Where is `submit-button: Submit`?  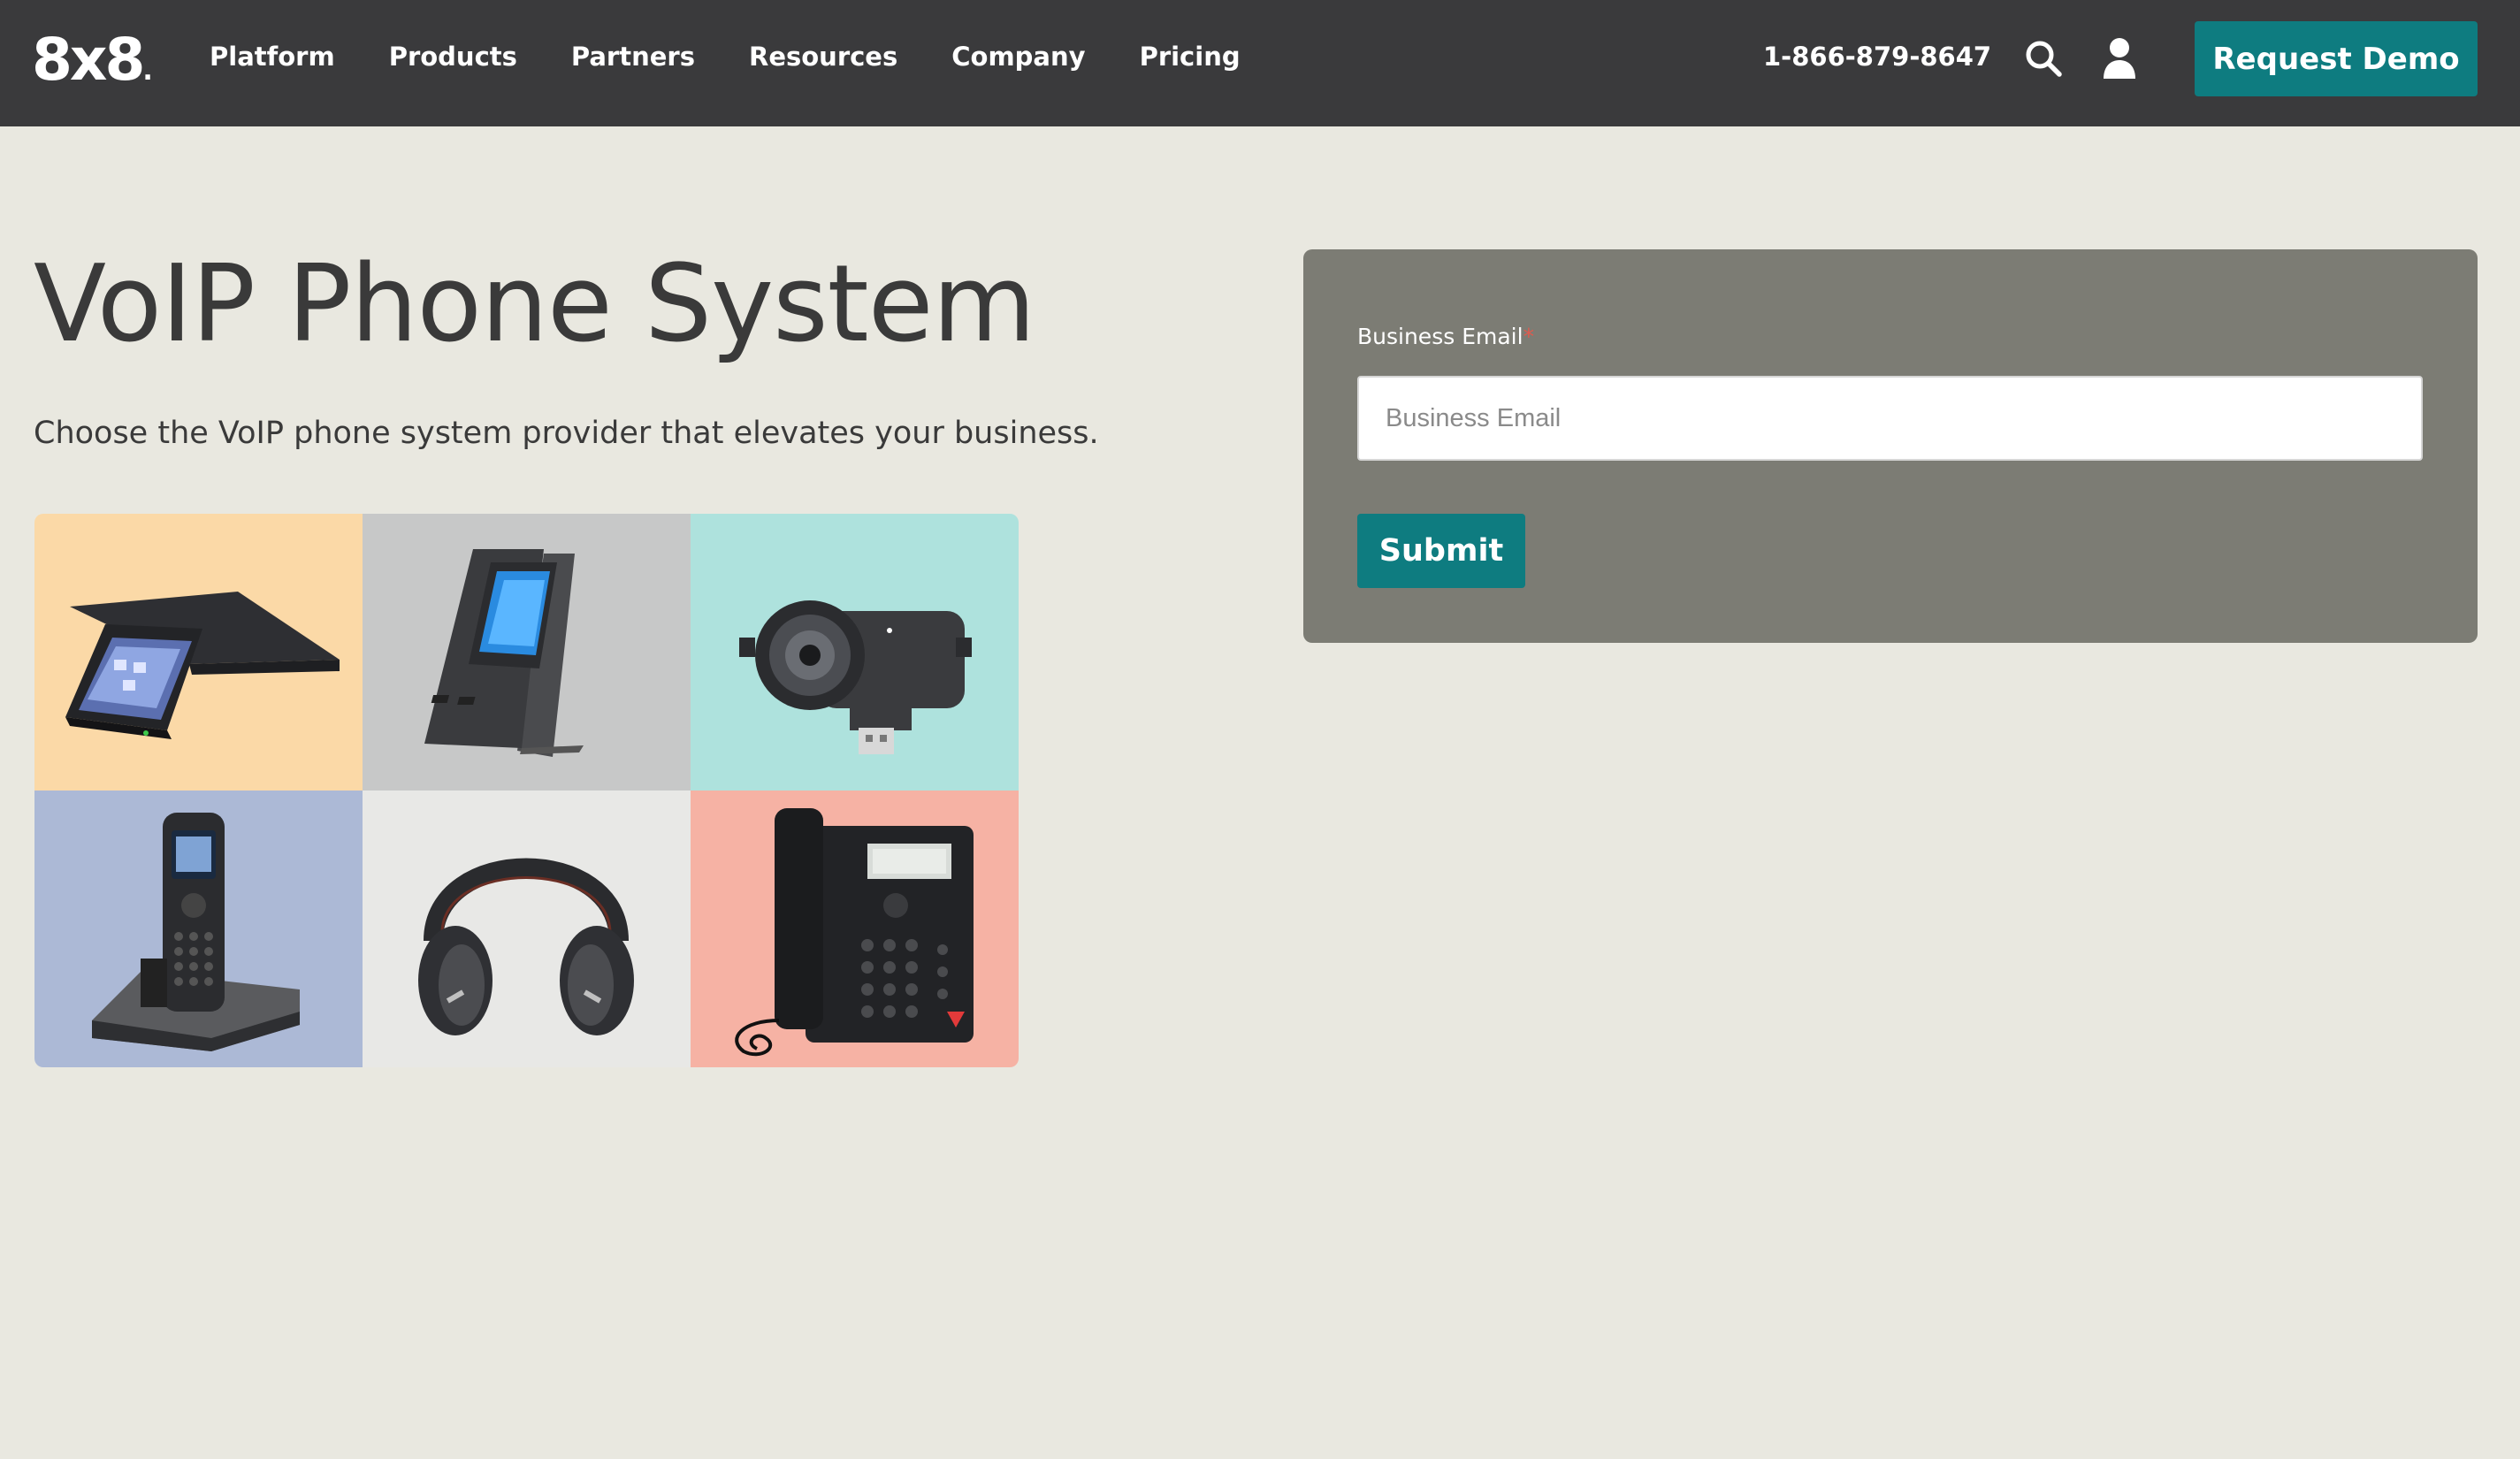 submit-button: Submit is located at coordinates (1441, 551).